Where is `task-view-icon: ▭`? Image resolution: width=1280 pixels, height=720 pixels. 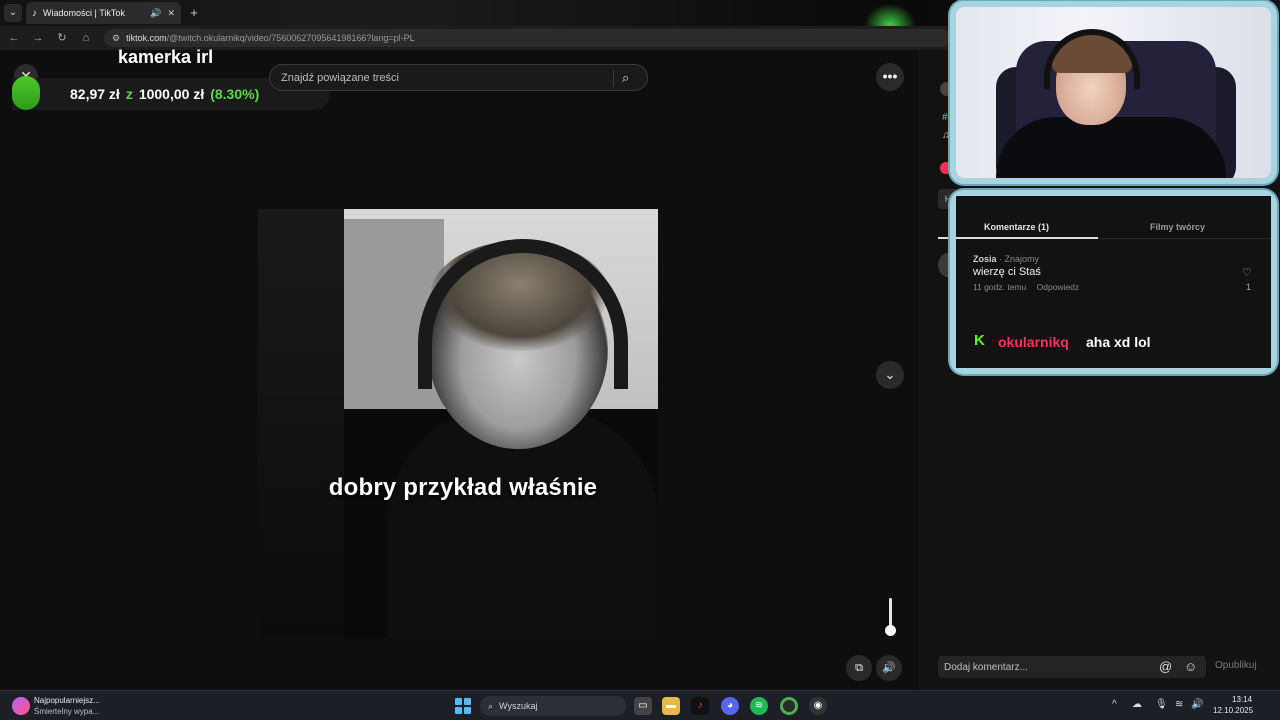 task-view-icon: ▭ is located at coordinates (643, 706).